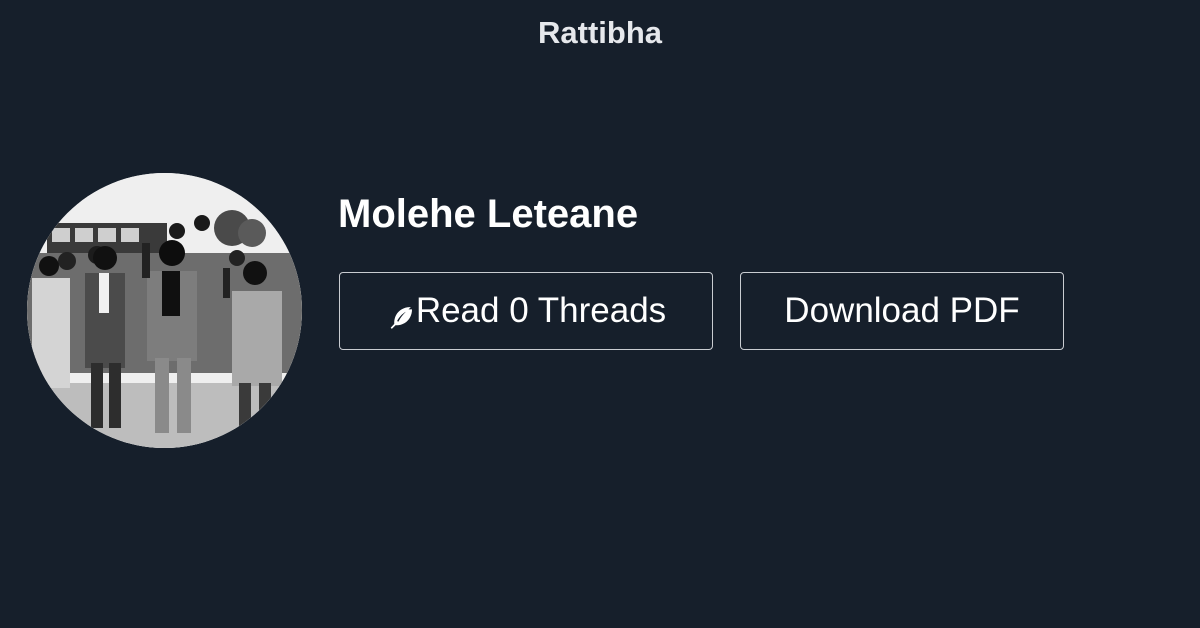 The width and height of the screenshot is (1200, 628). I want to click on read-threads-label: Read 0 Threads, so click(541, 310).